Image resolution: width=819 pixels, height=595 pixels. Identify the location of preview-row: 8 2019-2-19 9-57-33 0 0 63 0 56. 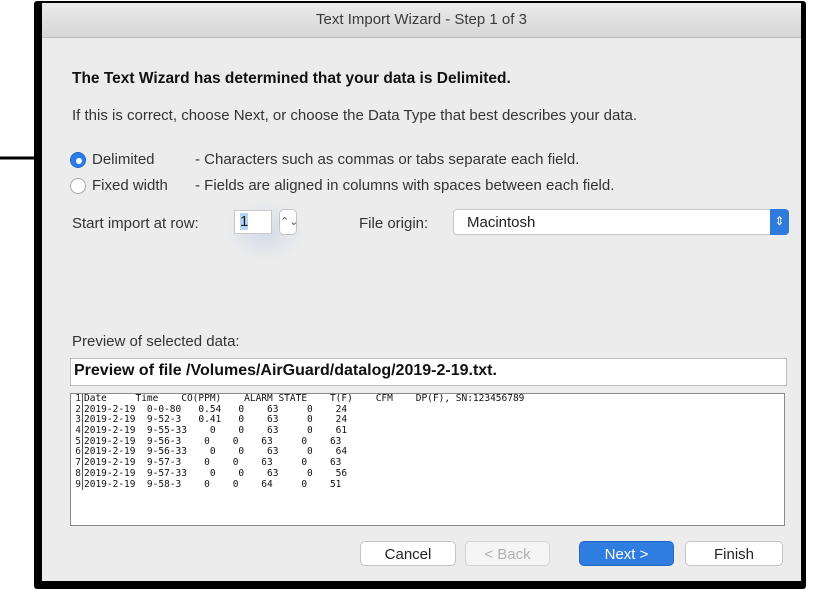
(427, 473).